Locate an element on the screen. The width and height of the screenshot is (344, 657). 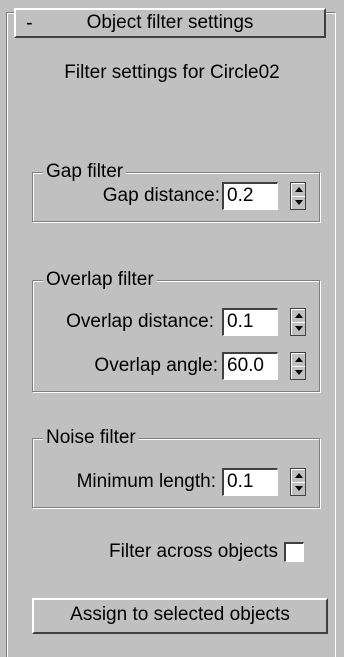
gap-filter-legend: Gap filter is located at coordinates (85, 172).